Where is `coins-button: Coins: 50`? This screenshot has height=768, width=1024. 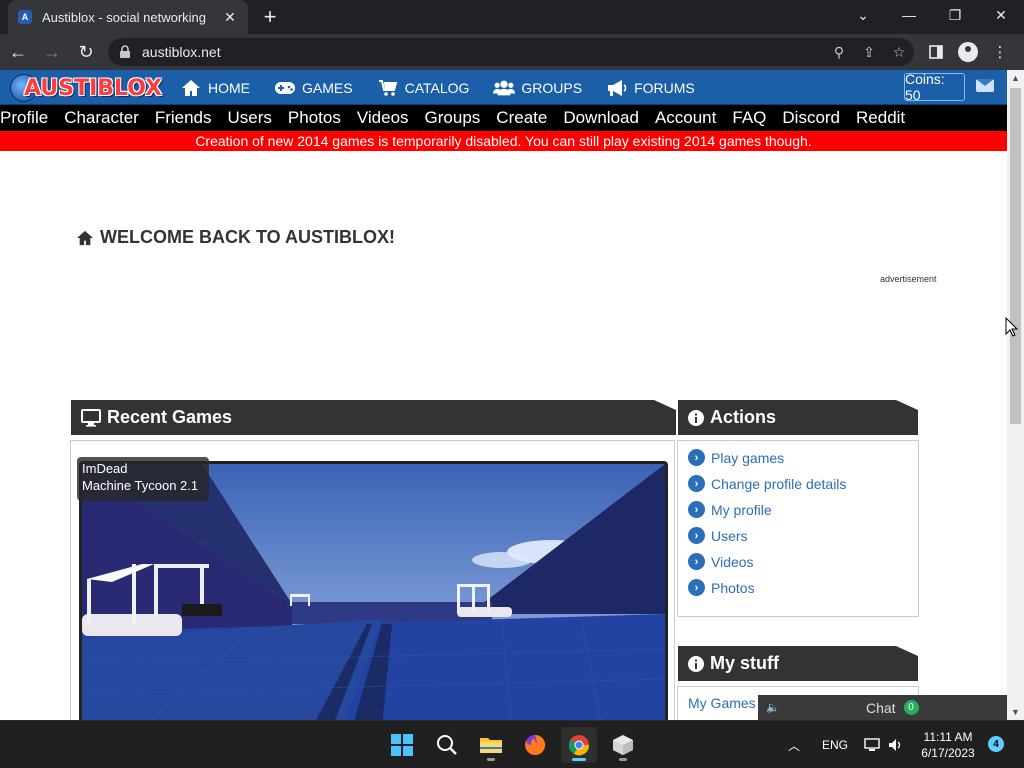 coins-button: Coins: 50 is located at coordinates (934, 87).